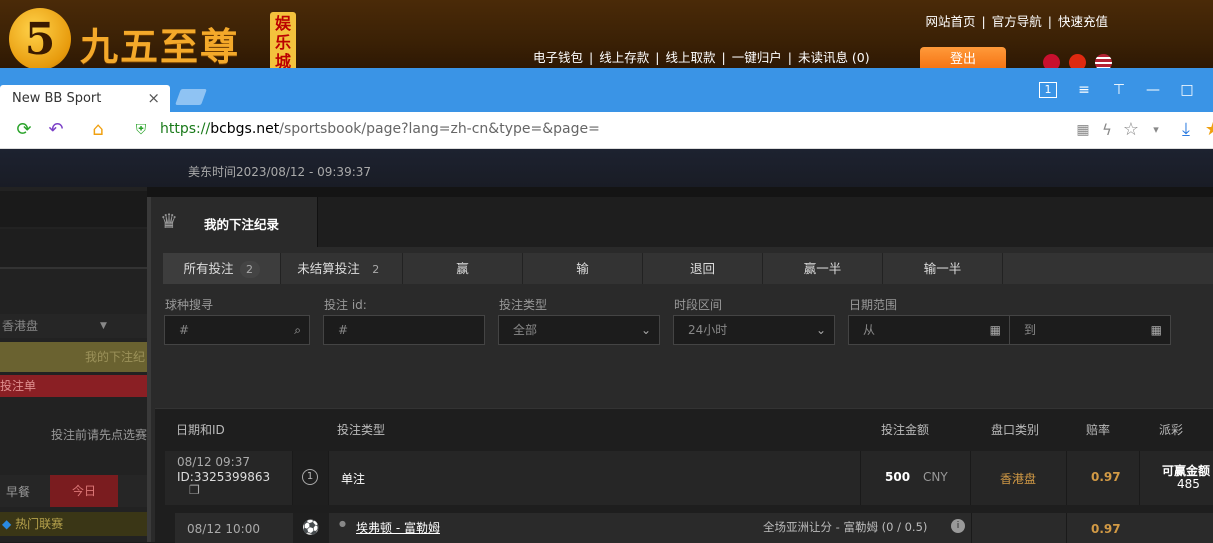 This screenshot has height=543, width=1213. Describe the element at coordinates (708, 330) in the screenshot. I see `select-value: 24小时` at that location.